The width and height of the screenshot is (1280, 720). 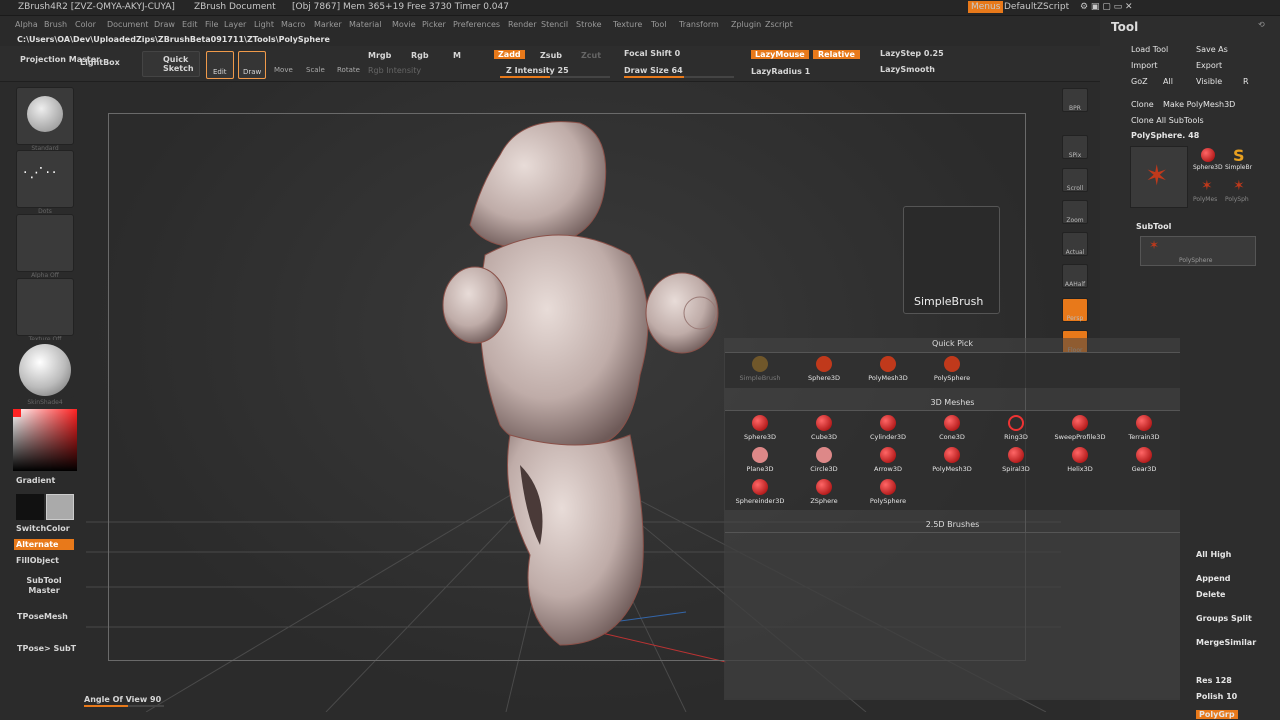 I want to click on shelf-actual-button: Actual, so click(x=1075, y=244).